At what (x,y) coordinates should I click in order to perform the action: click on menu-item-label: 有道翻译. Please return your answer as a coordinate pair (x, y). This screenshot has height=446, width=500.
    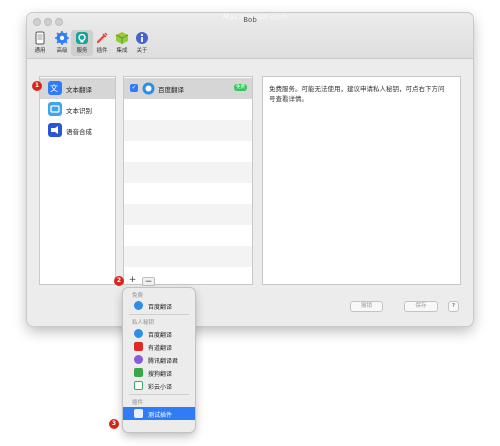
    Looking at the image, I should click on (160, 348).